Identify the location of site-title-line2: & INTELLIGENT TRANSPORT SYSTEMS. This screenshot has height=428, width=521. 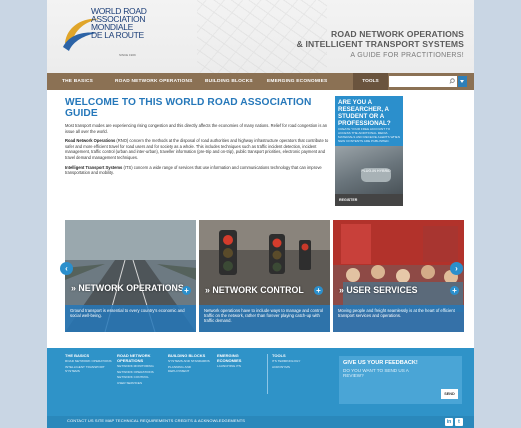
(380, 44).